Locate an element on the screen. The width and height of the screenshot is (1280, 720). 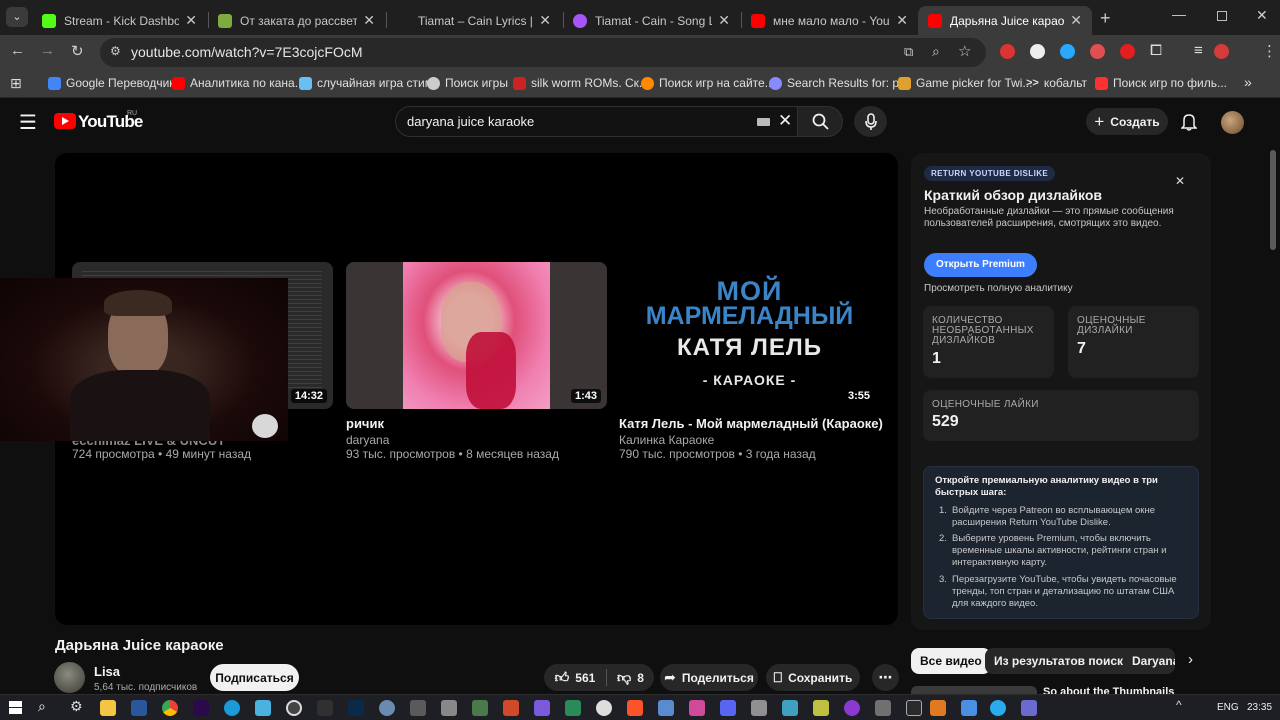
brave-icon is located at coordinates (635, 708).